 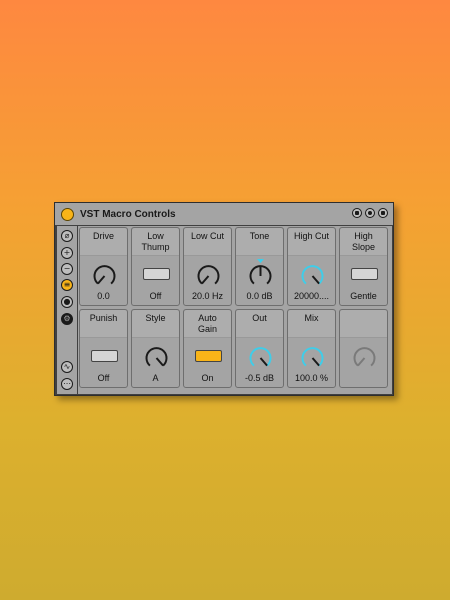 I want to click on macro-drive: Drive 0.0, so click(x=103, y=266).